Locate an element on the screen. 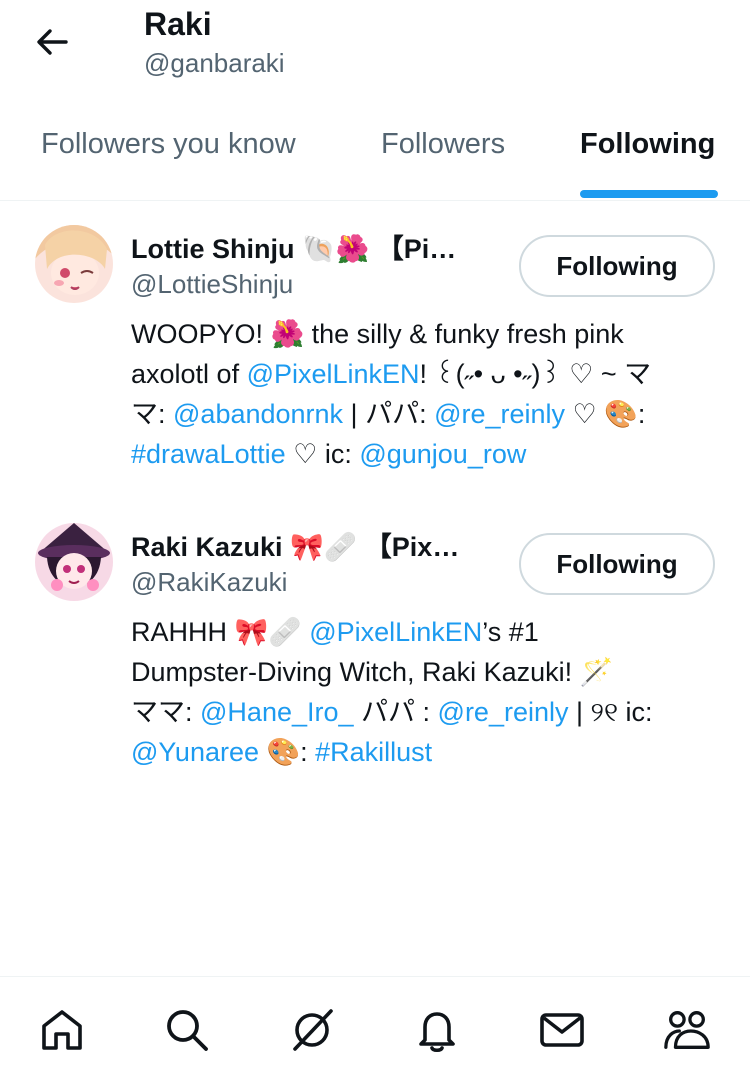  mention-link: @gunjou_row is located at coordinates (442, 454).